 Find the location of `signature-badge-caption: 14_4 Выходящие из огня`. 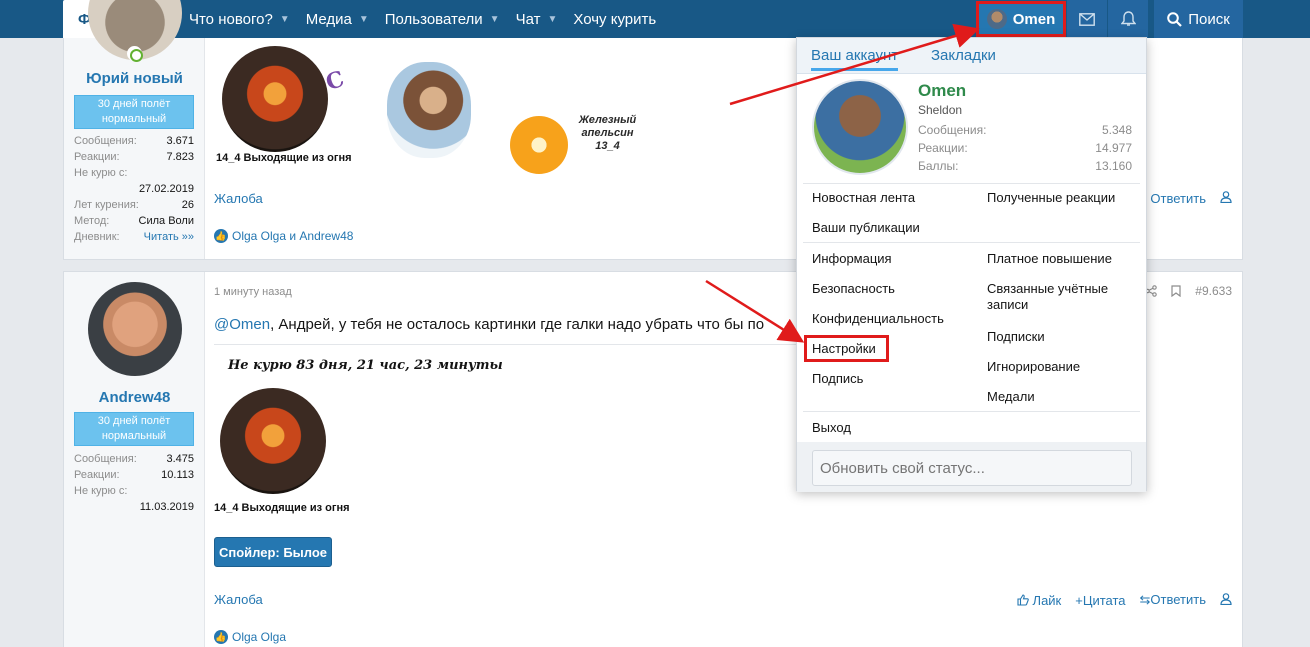

signature-badge-caption: 14_4 Выходящие из огня is located at coordinates (284, 158).